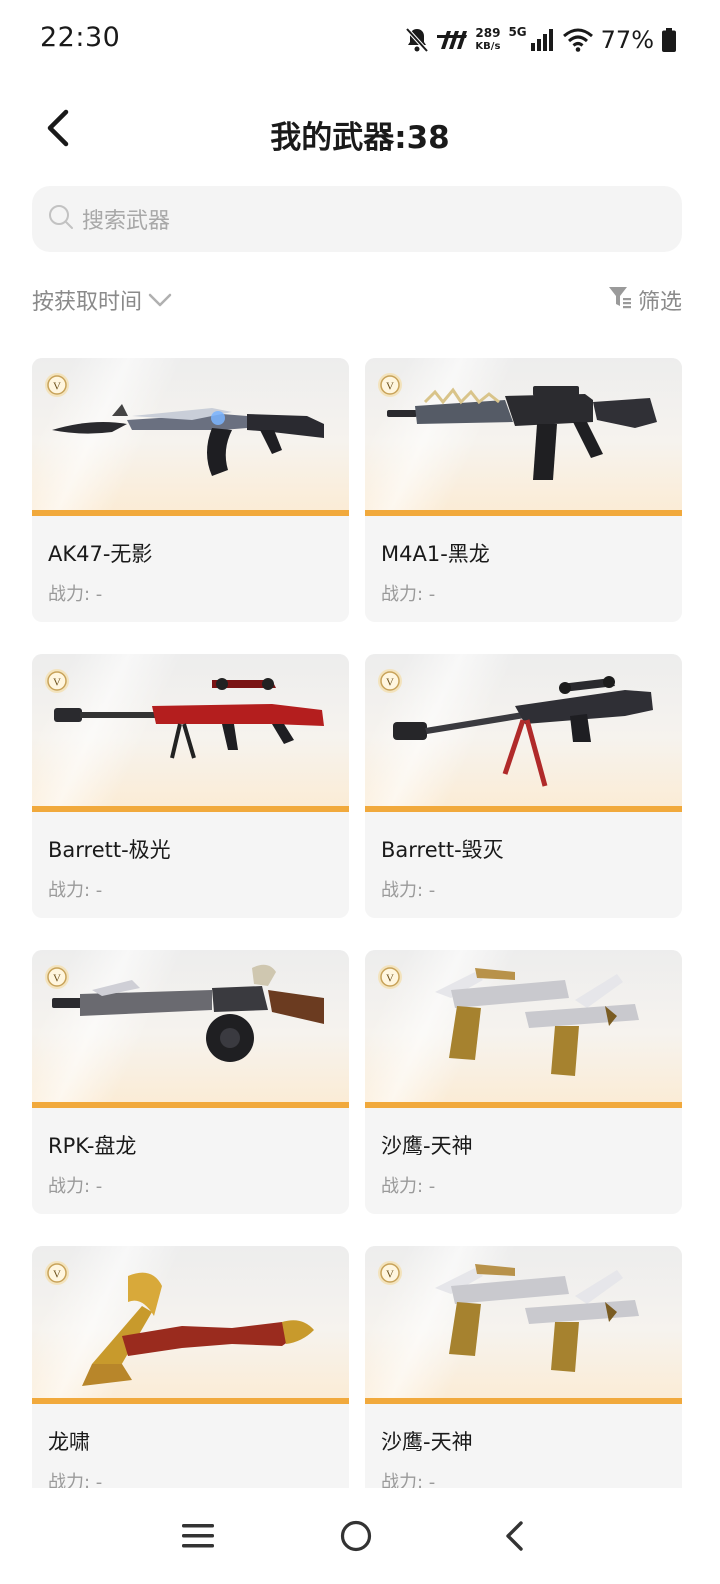 This screenshot has width=720, height=1584. I want to click on sort-label: 按获取时间, so click(87, 302).